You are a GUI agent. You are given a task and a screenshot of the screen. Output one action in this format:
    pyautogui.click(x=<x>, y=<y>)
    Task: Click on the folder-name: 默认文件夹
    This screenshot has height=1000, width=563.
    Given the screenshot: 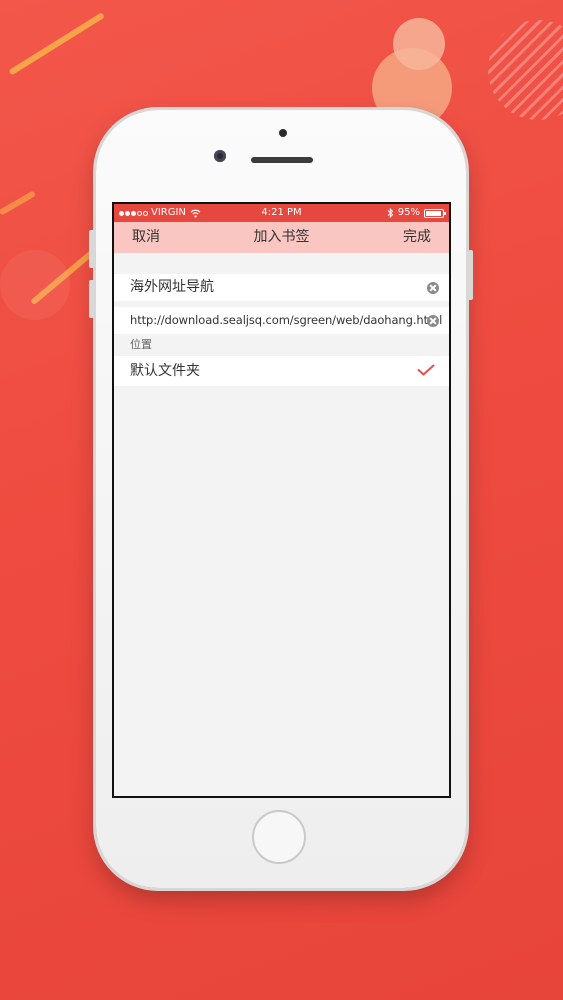 What is the action you would take?
    pyautogui.click(x=165, y=371)
    